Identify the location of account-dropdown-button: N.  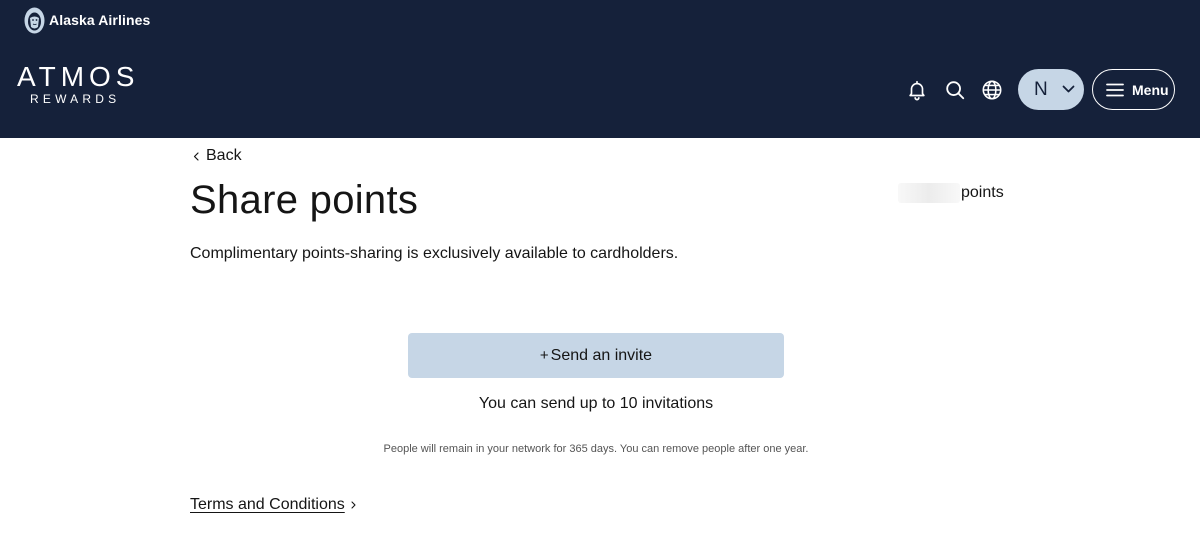
(1051, 89).